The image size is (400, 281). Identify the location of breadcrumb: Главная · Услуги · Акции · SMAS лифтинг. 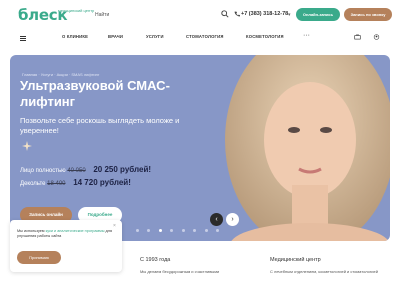
(60, 74).